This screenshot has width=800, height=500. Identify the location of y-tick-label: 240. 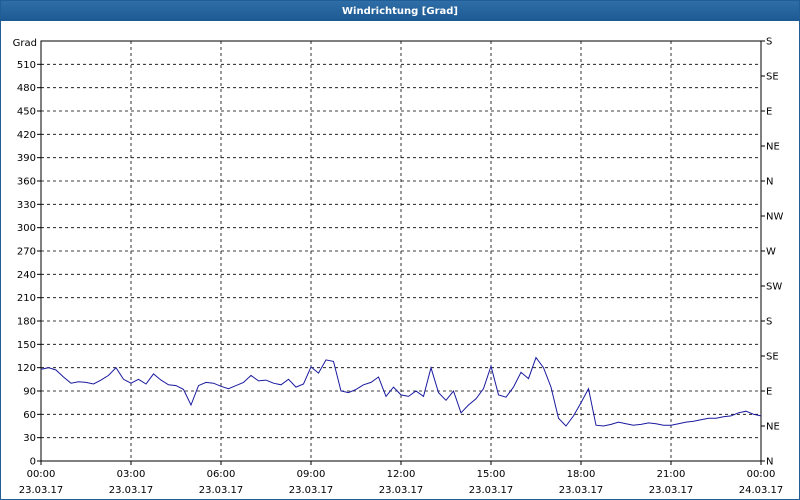
(26, 275).